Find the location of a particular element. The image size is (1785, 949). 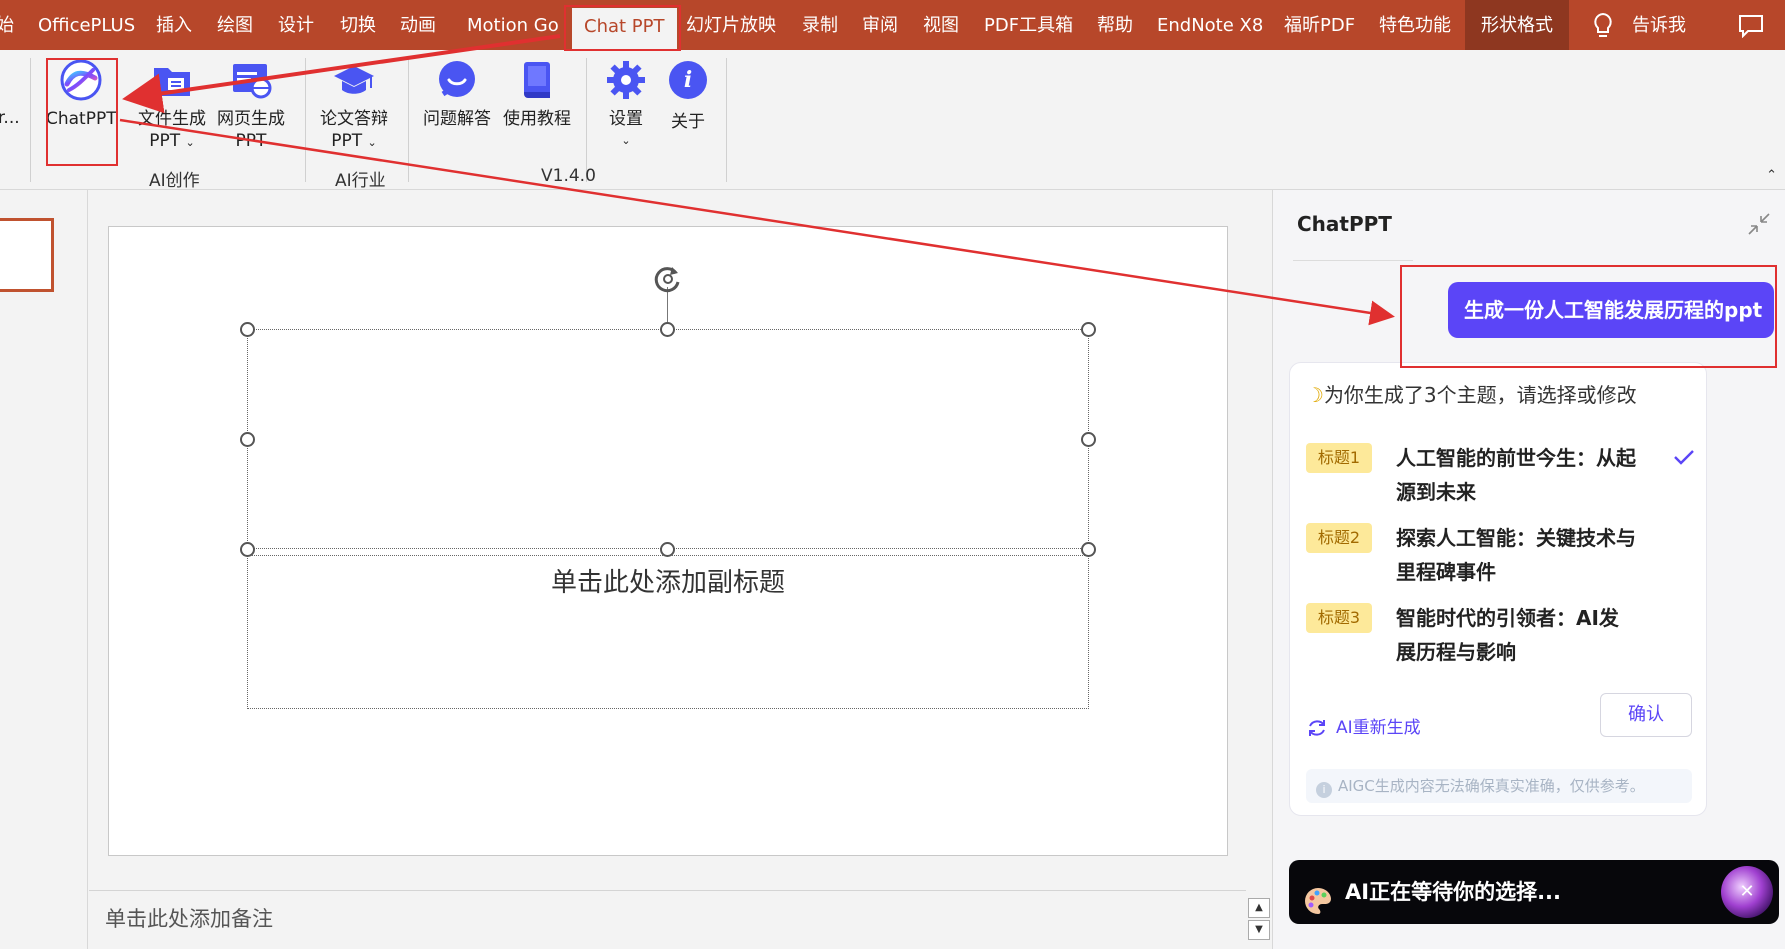

tab-features: 特色功能 is located at coordinates (1415, 25).